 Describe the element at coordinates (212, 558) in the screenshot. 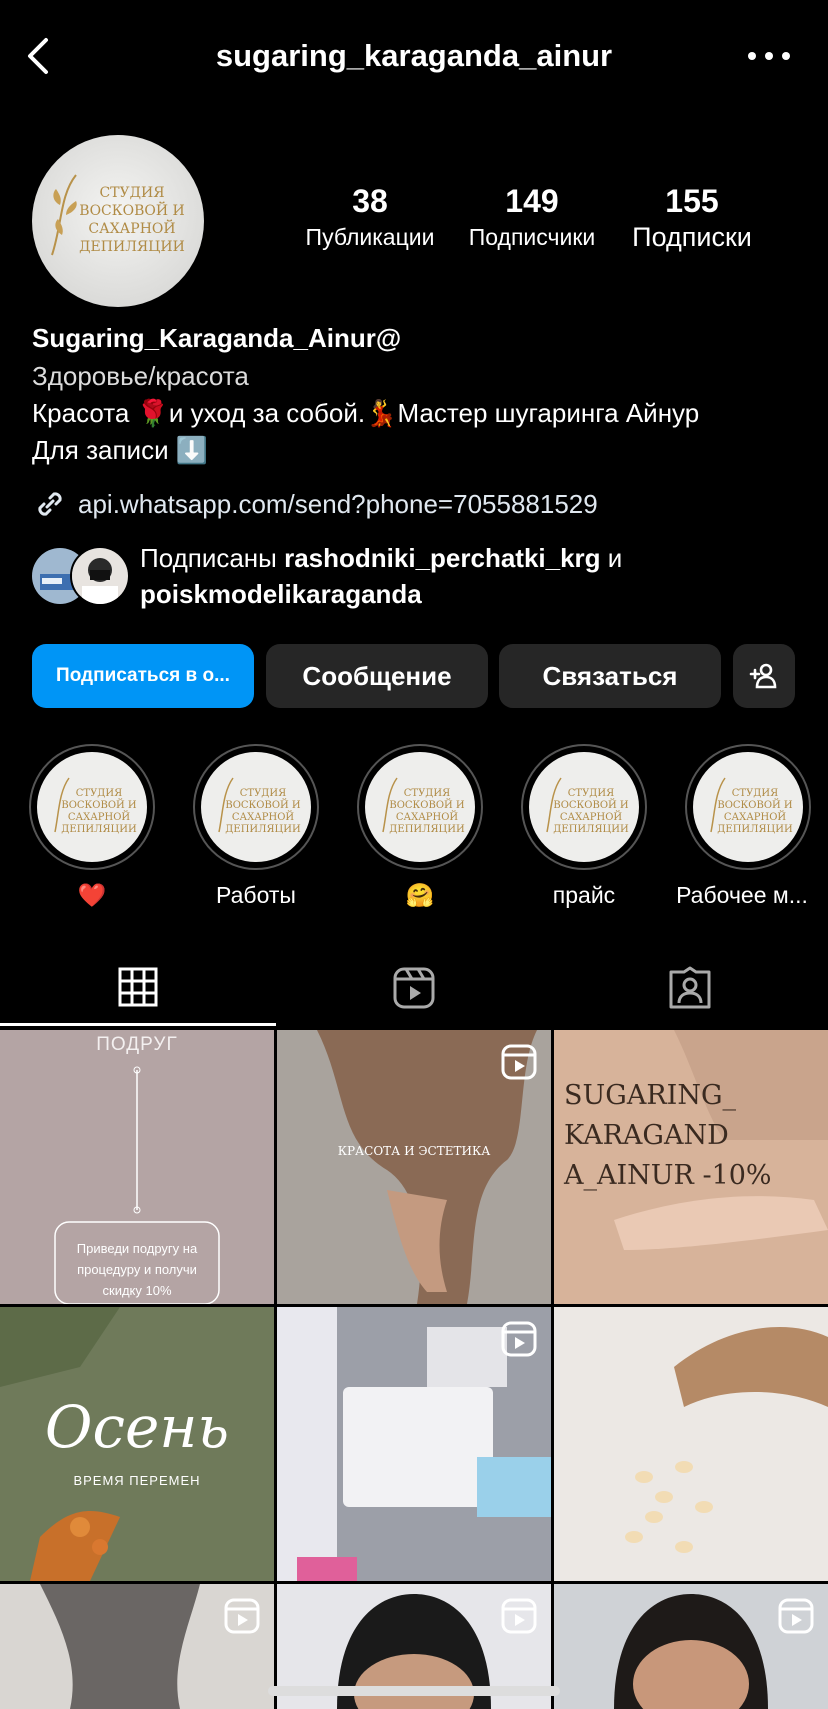

I see `mutual-prefix: Подписаны` at that location.